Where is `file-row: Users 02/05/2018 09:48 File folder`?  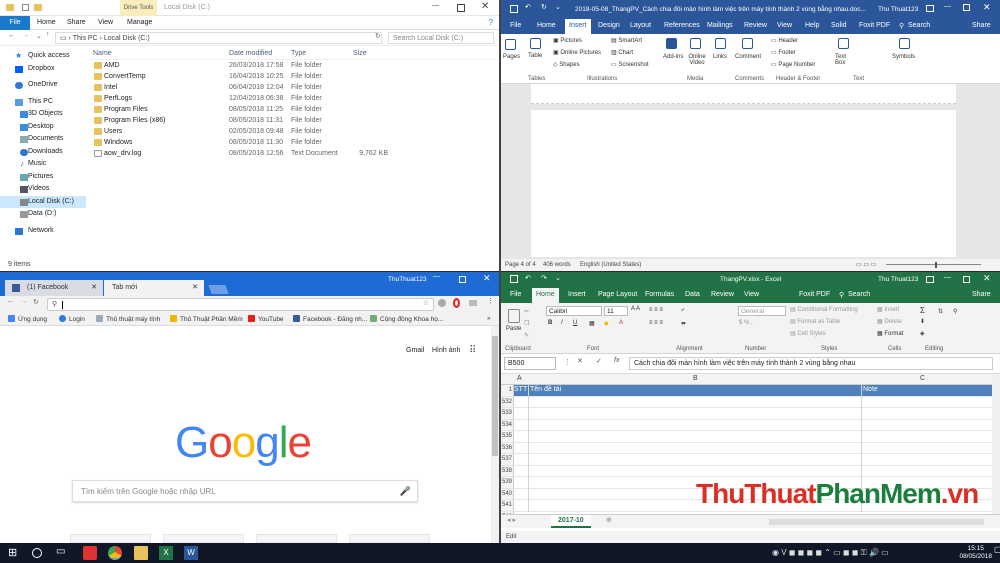 file-row: Users 02/05/2018 09:48 File folder is located at coordinates (291, 131).